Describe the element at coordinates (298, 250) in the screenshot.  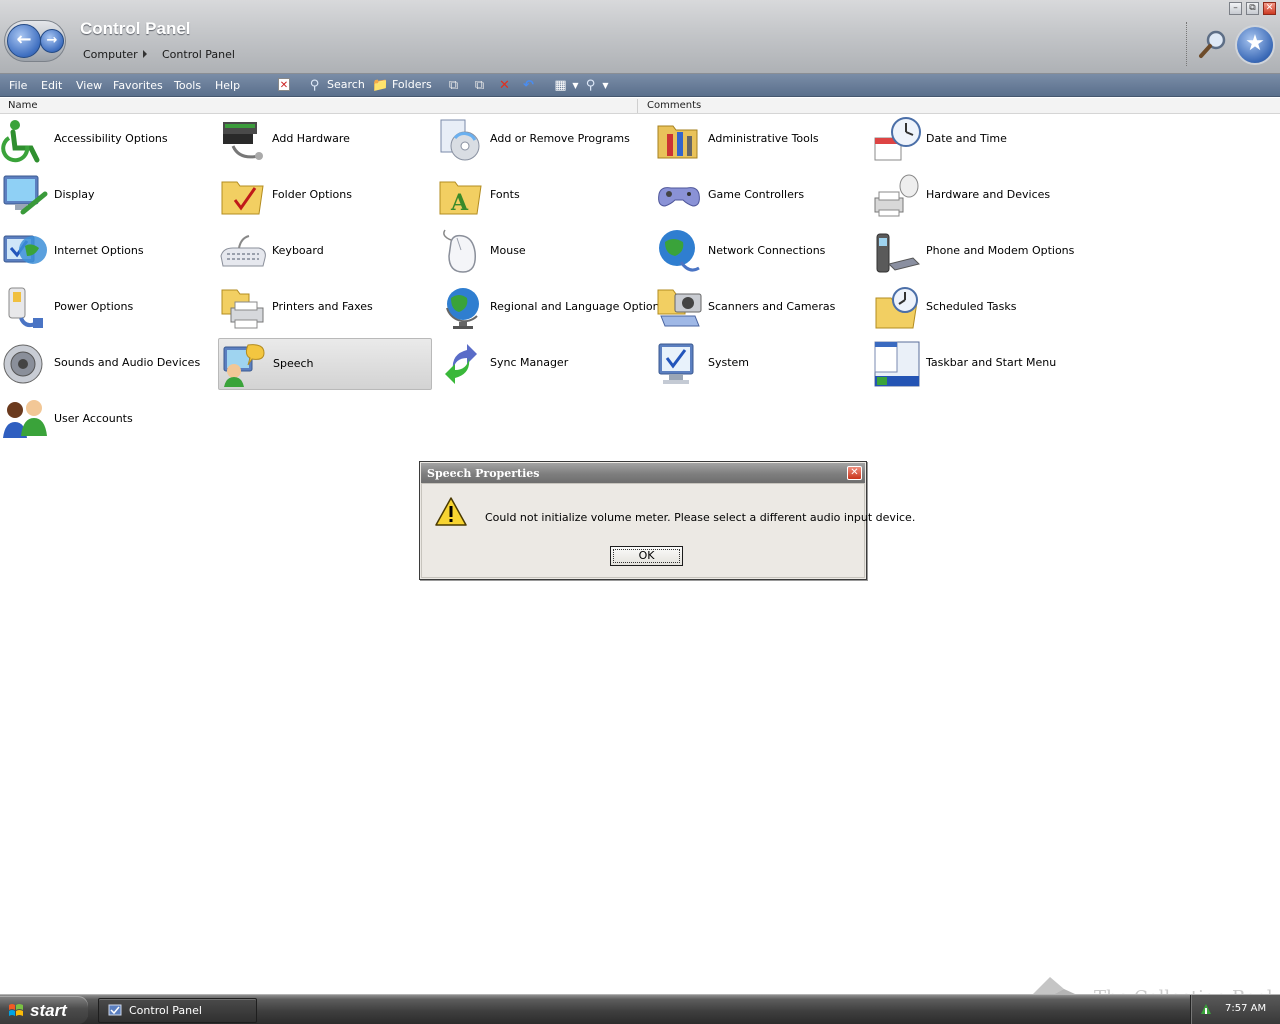
I see `item-label: Keyboard` at that location.